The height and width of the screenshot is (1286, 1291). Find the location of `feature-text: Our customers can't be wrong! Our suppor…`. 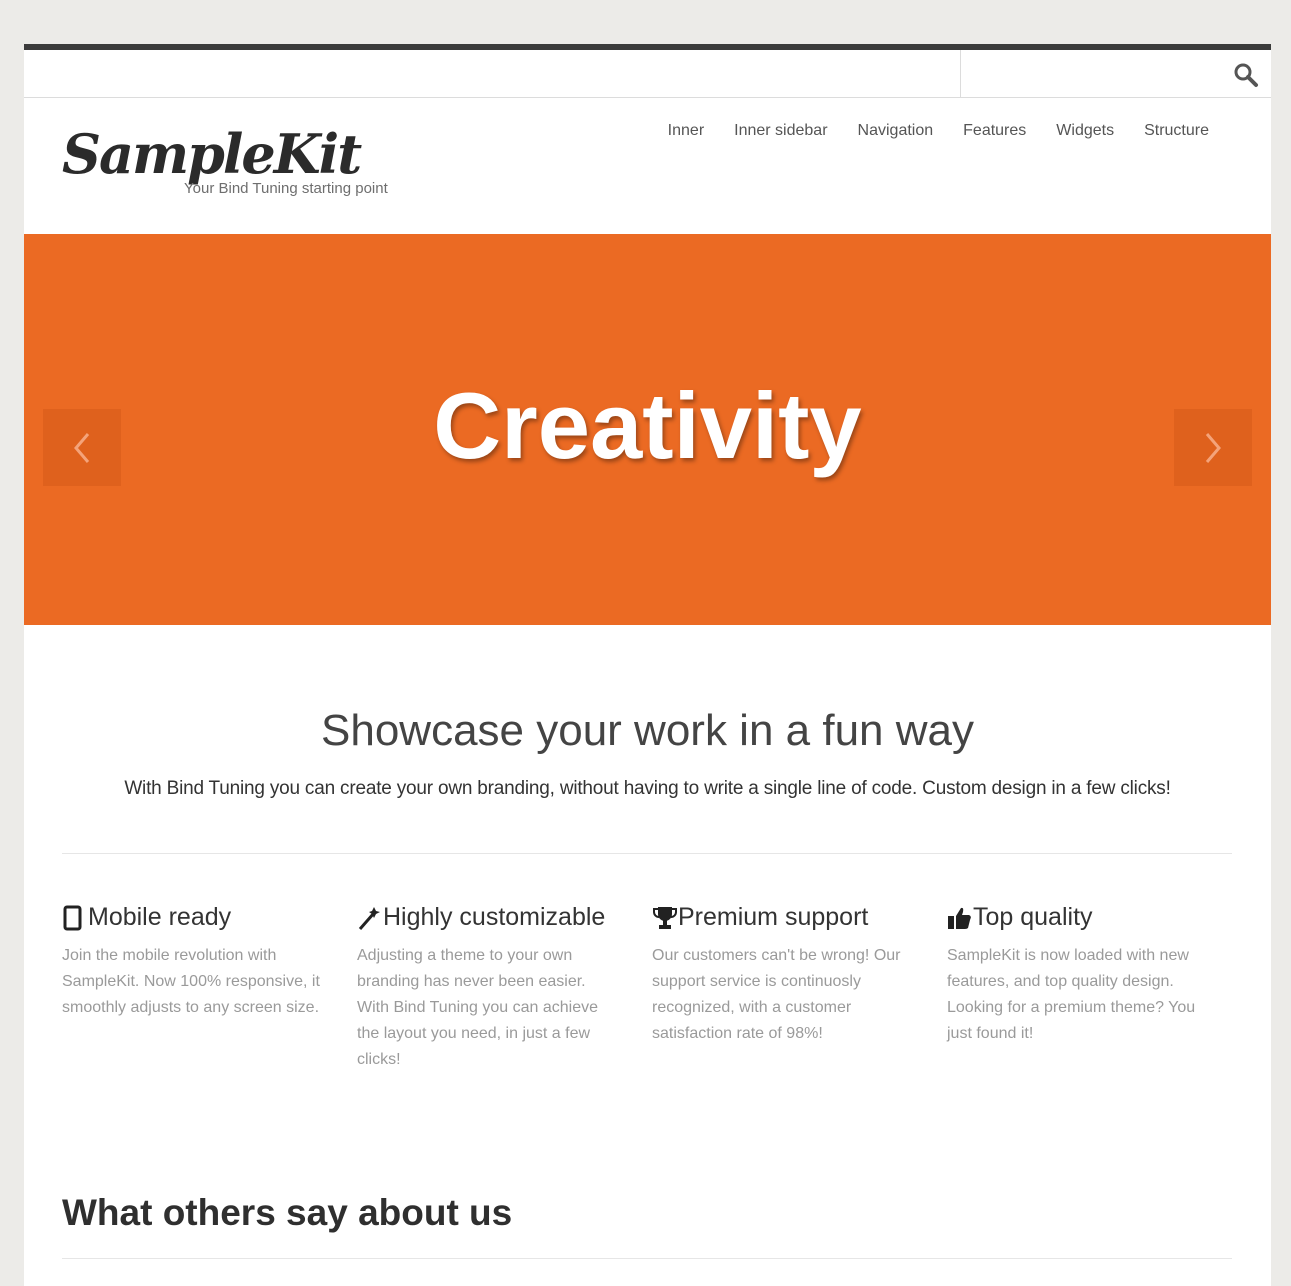

feature-text: Our customers can't be wrong! Our suppor… is located at coordinates (776, 994).